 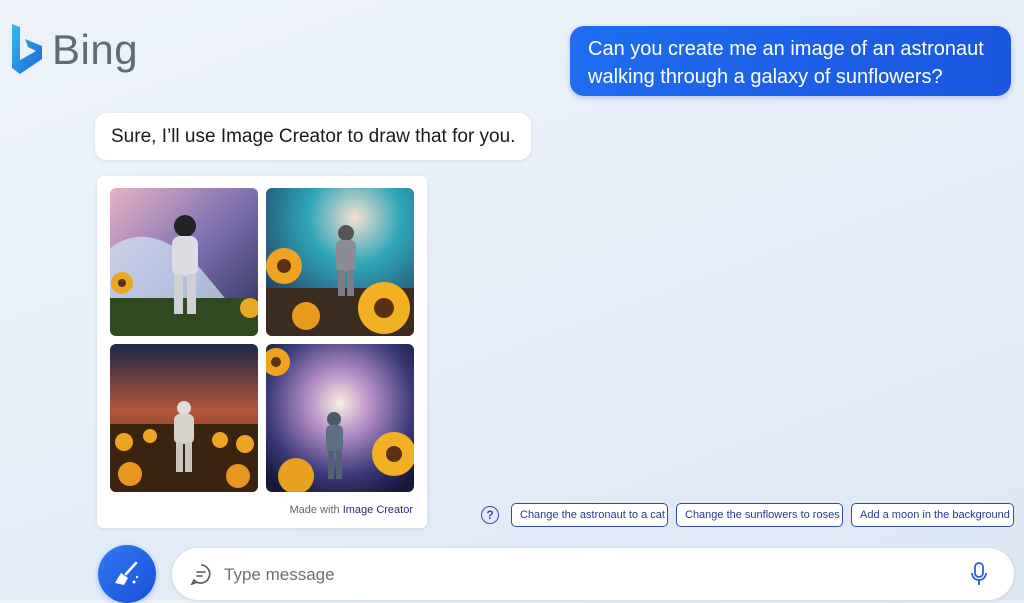 I want to click on message-input, so click(x=574, y=575).